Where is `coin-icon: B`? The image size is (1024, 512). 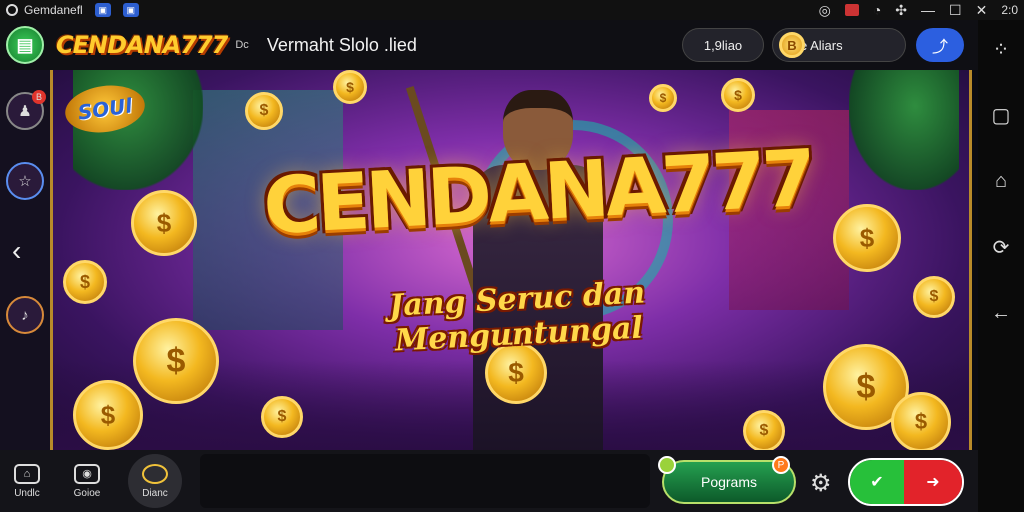 coin-icon: B is located at coordinates (792, 45).